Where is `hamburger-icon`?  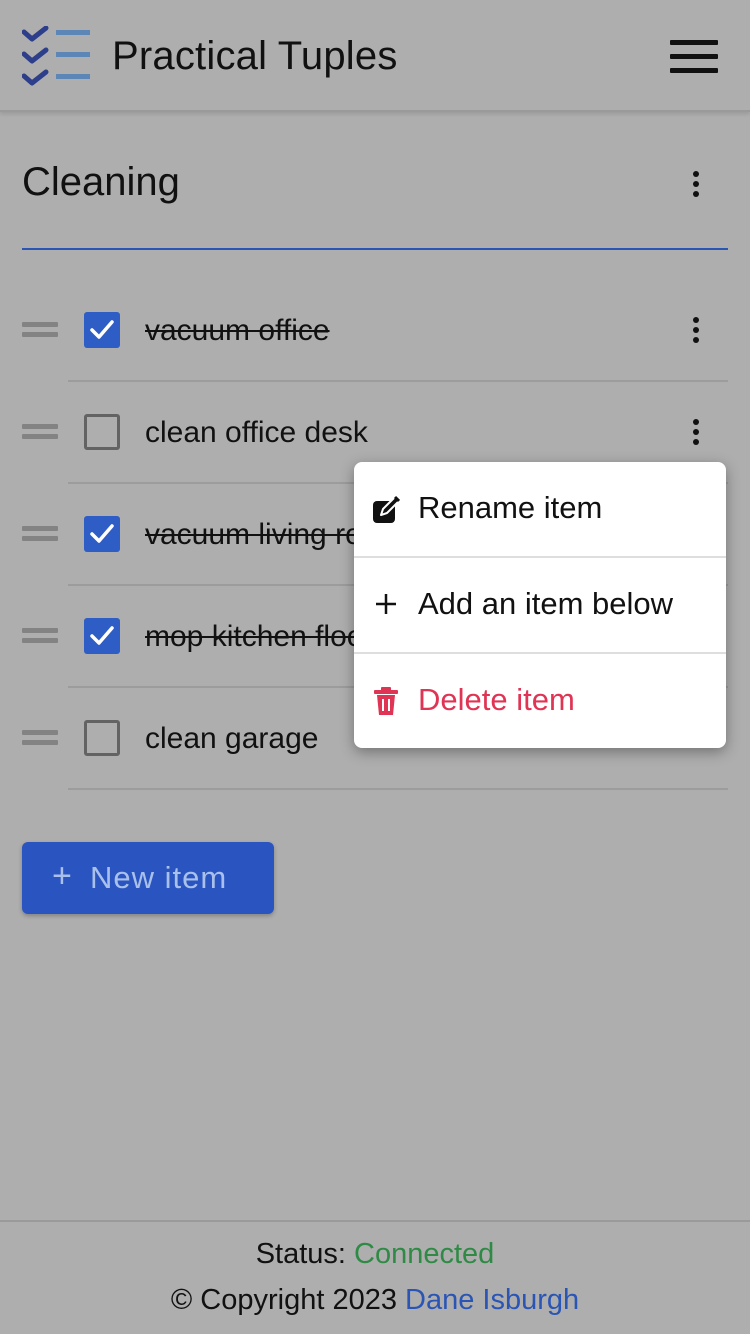
hamburger-icon is located at coordinates (694, 57).